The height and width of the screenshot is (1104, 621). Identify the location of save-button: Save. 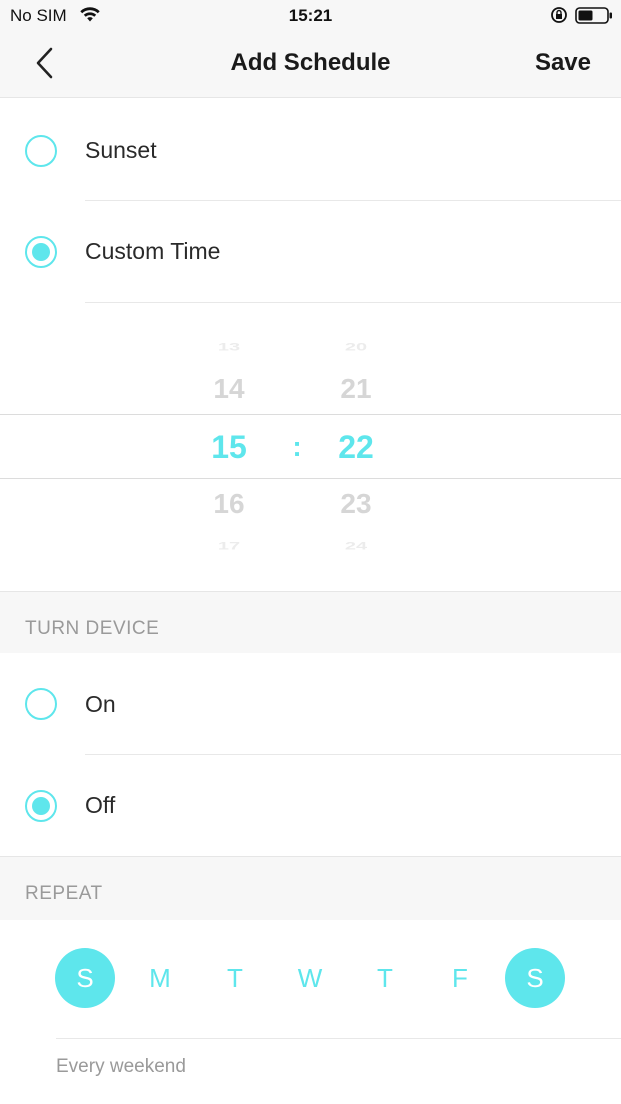
(563, 63).